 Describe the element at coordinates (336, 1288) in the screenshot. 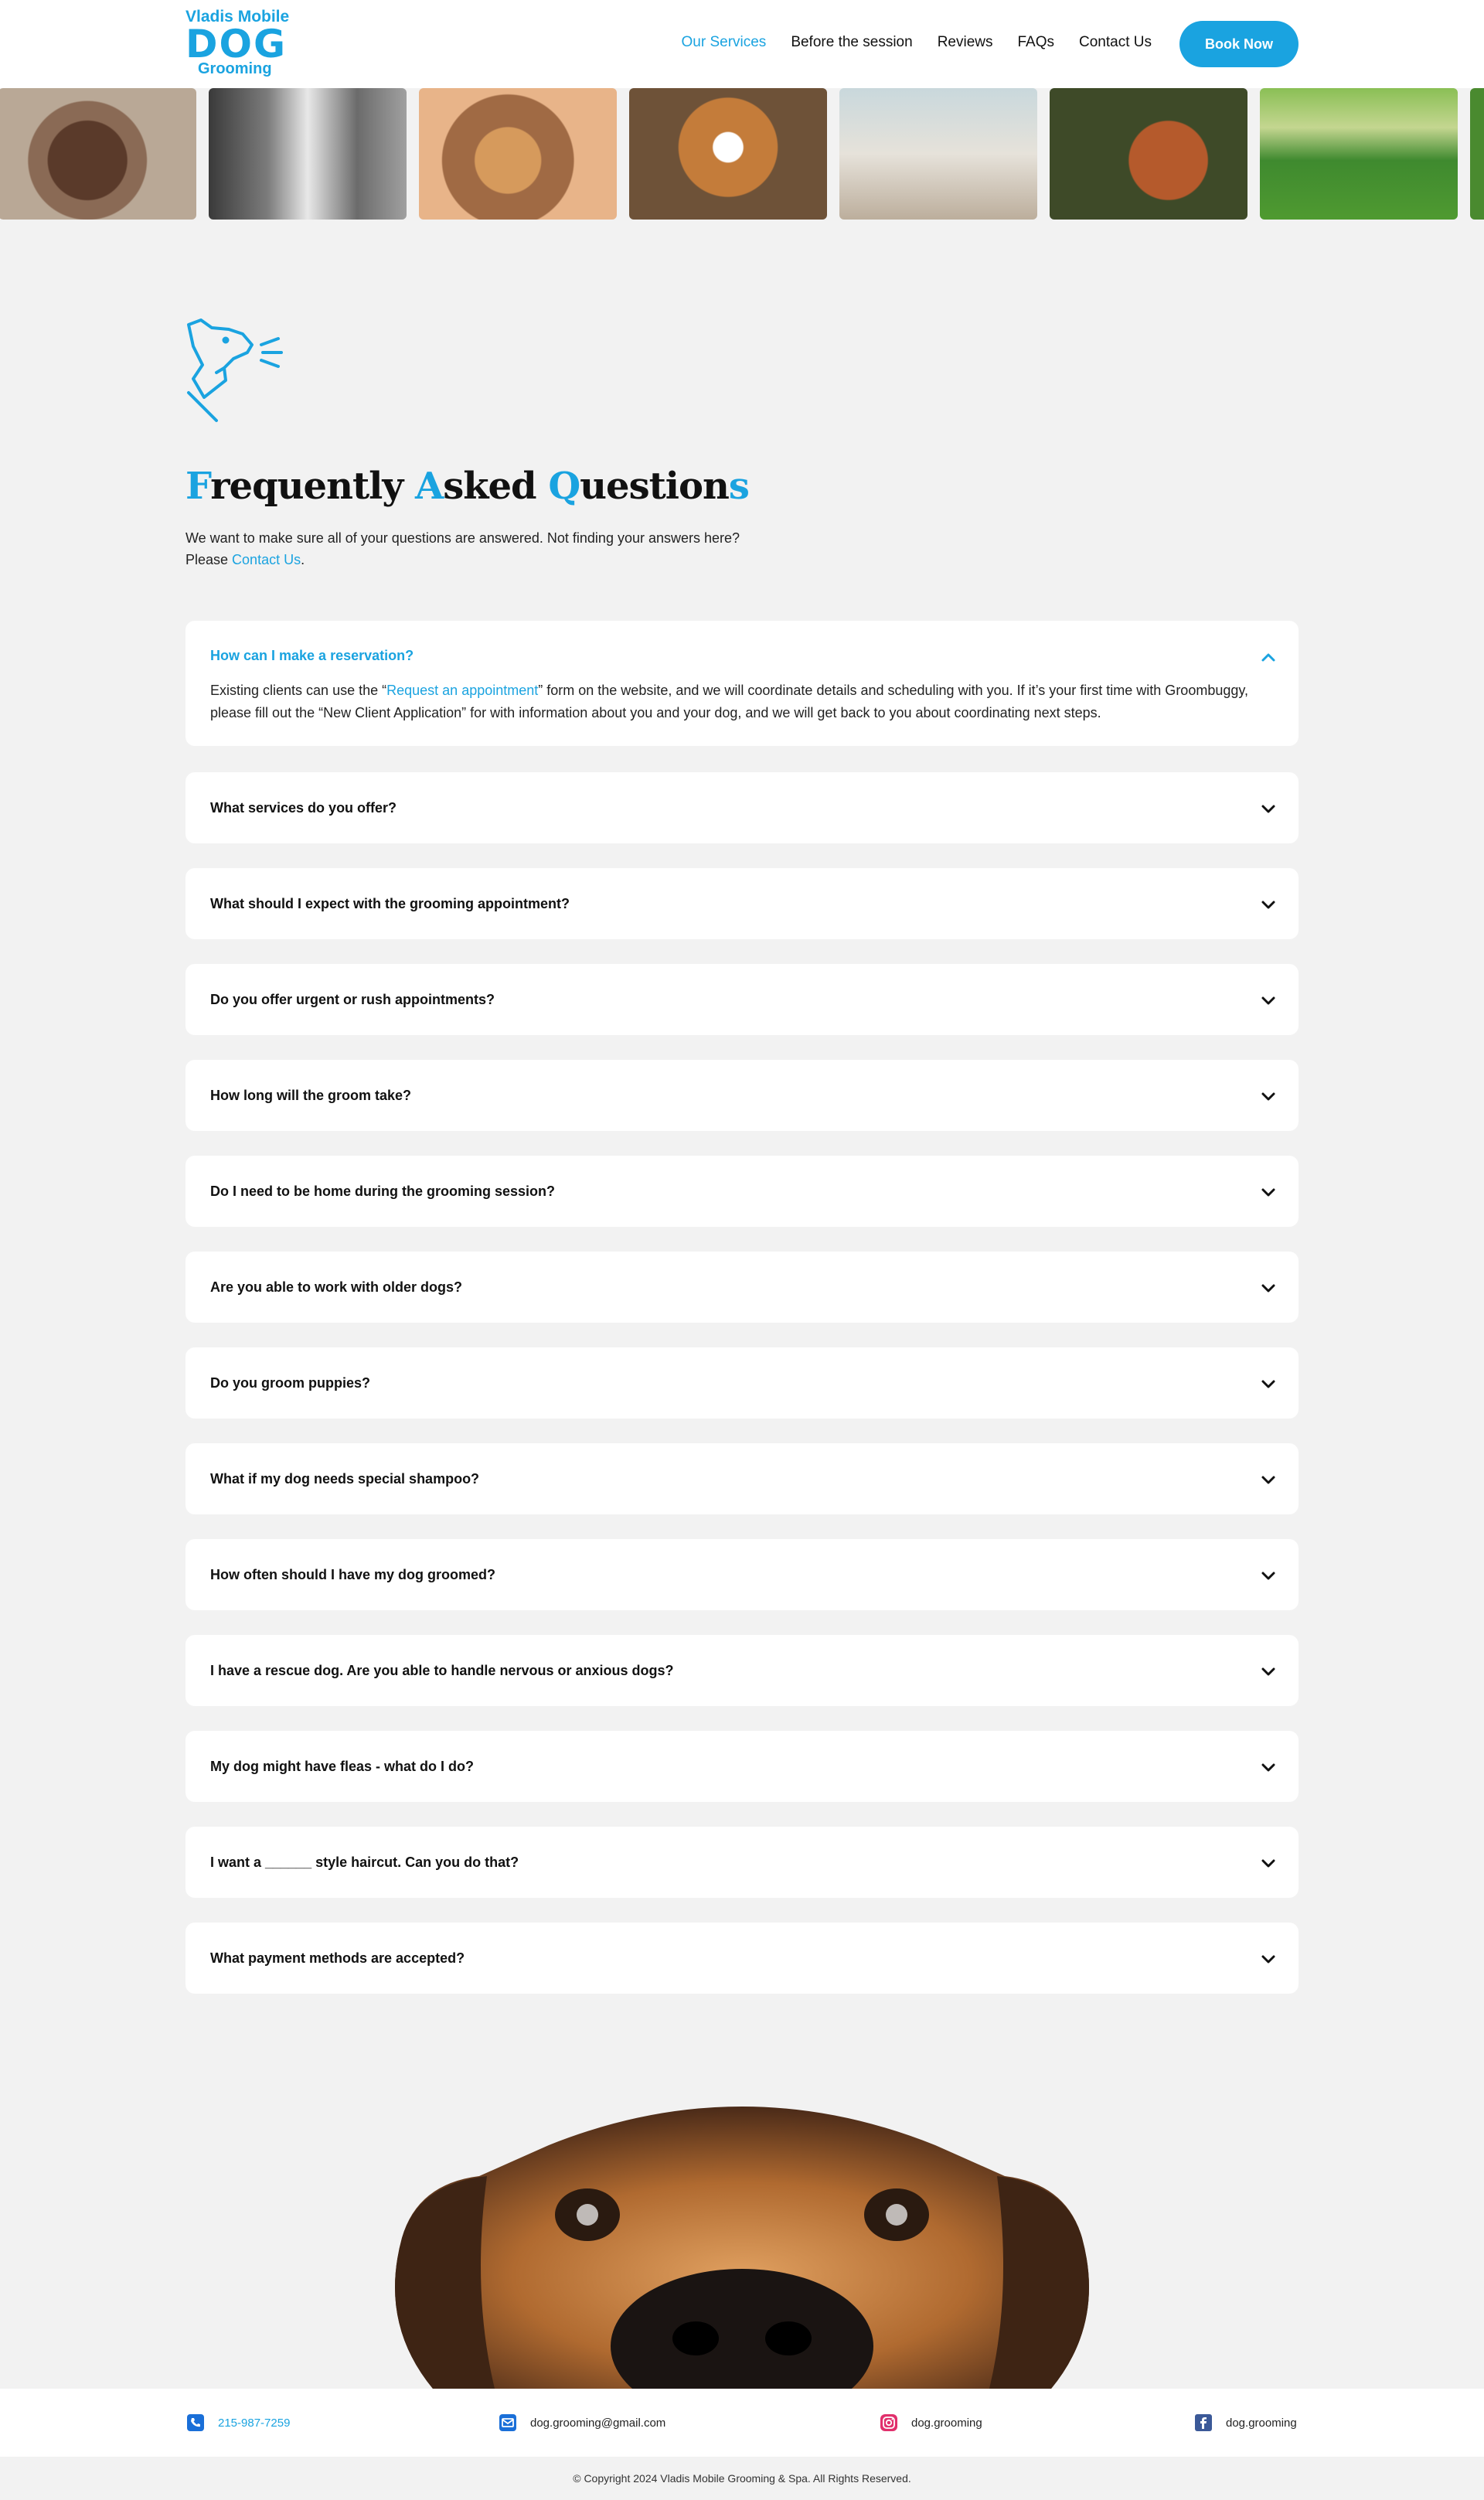

I see `faq-question: Are you able to work with older dogs?` at that location.